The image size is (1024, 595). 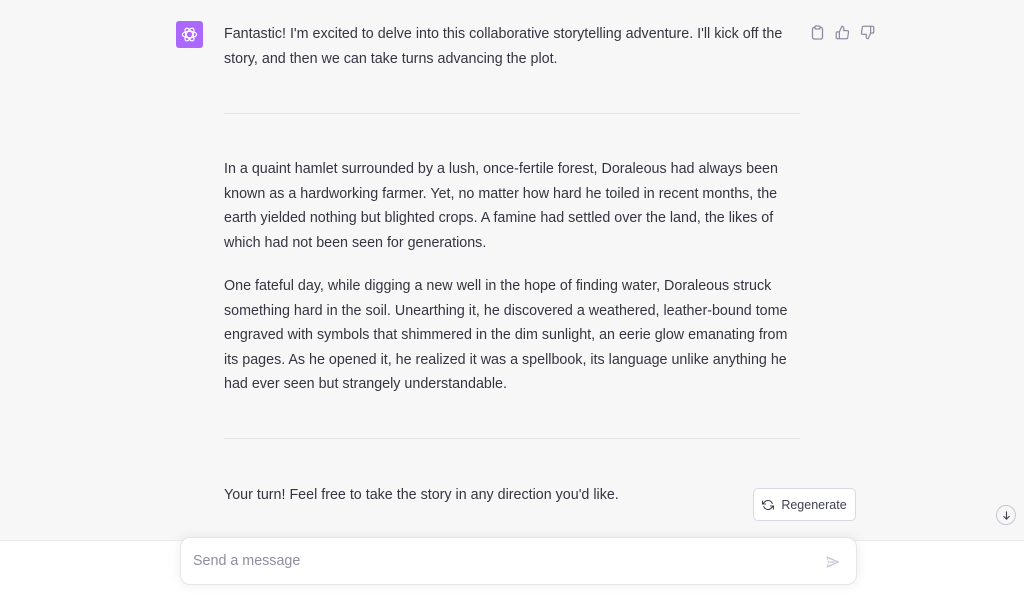 I want to click on thumbs-down-button, so click(x=867, y=32).